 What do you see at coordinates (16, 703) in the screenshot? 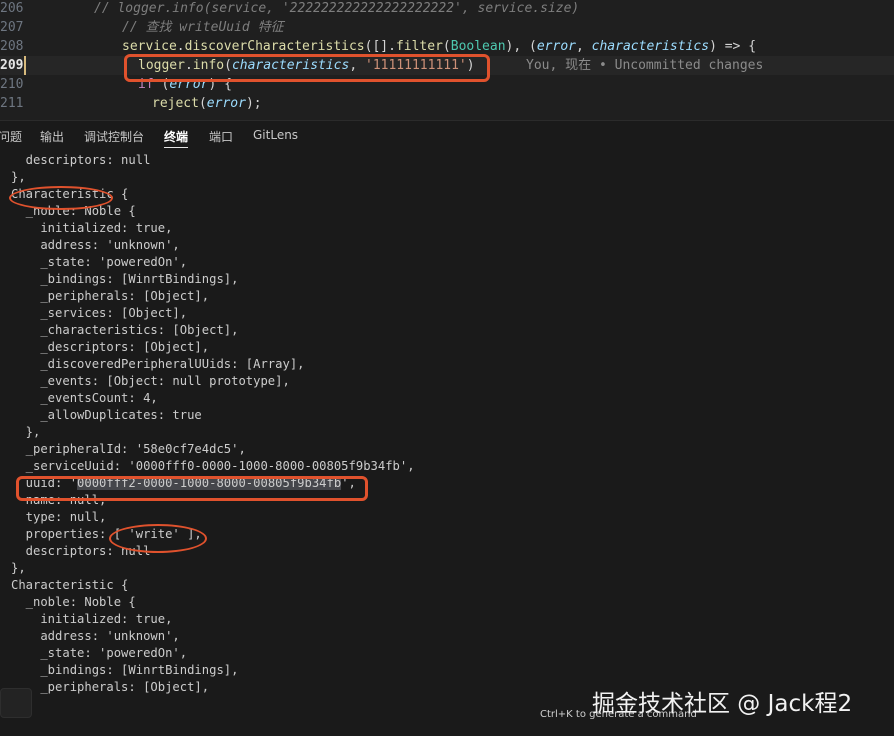
I see `chat-widget-icon` at bounding box center [16, 703].